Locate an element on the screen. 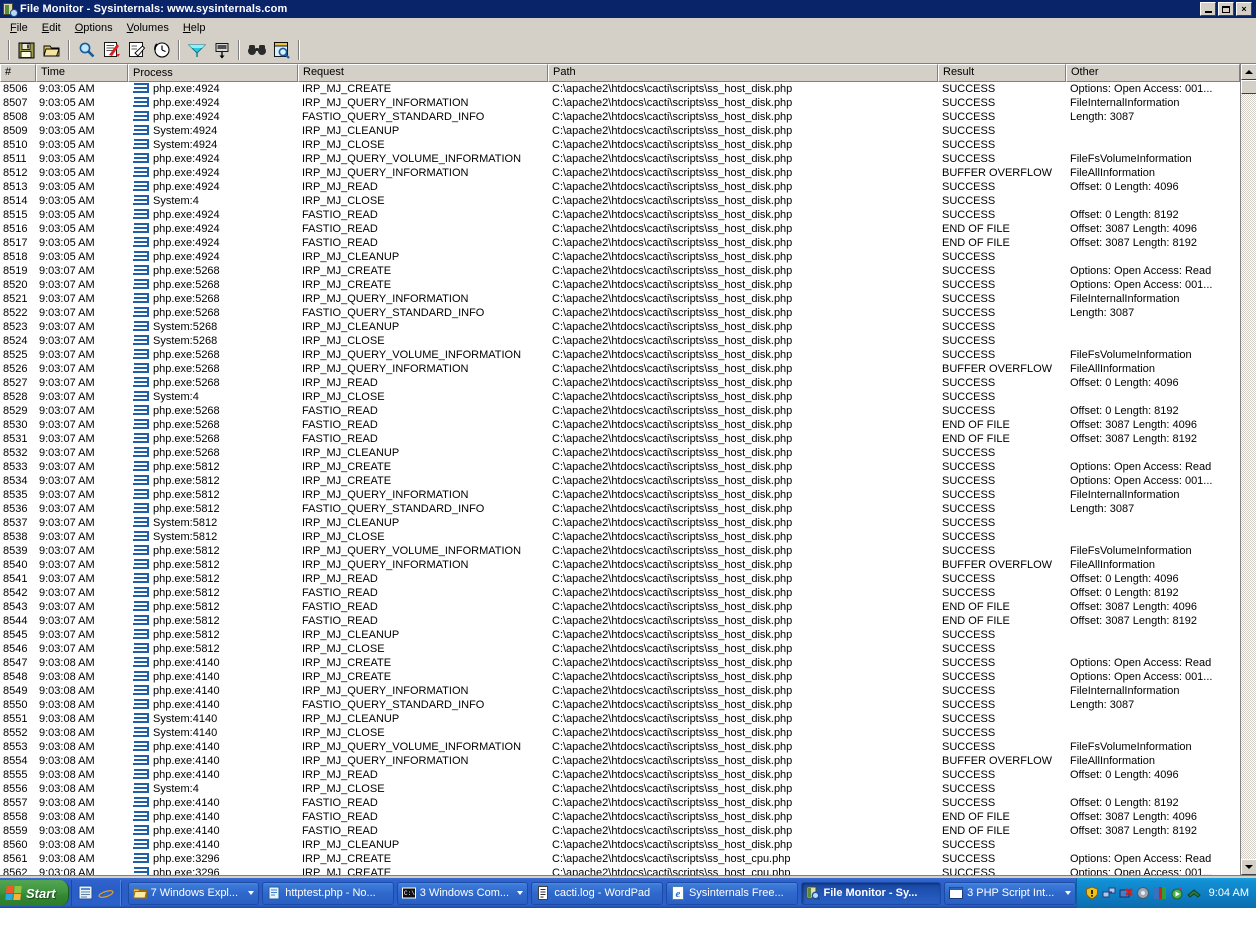 The height and width of the screenshot is (930, 1256). menu-item-edit: Edit is located at coordinates (51, 28).